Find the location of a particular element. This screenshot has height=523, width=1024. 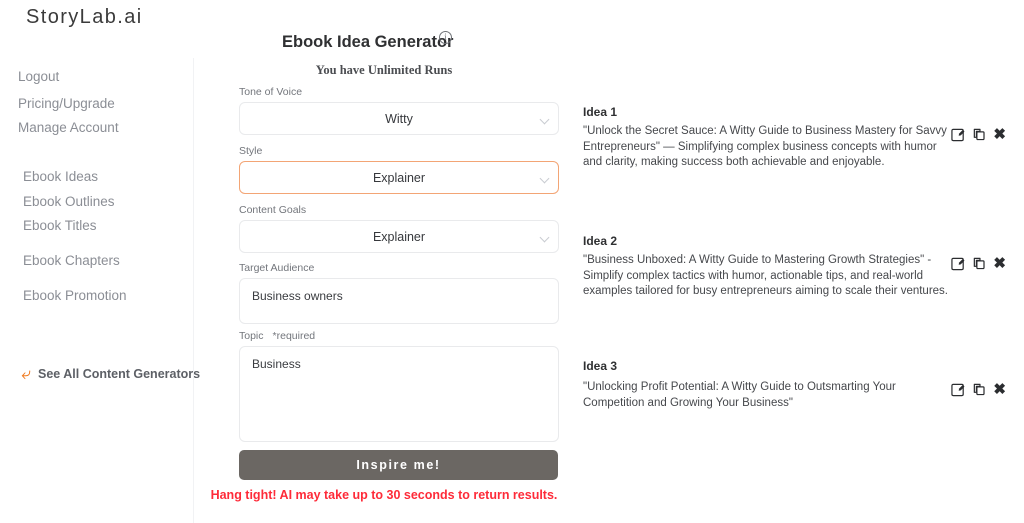

sidebar-item-pricing-upgrade: Pricing/Upgrade is located at coordinates (66, 103).